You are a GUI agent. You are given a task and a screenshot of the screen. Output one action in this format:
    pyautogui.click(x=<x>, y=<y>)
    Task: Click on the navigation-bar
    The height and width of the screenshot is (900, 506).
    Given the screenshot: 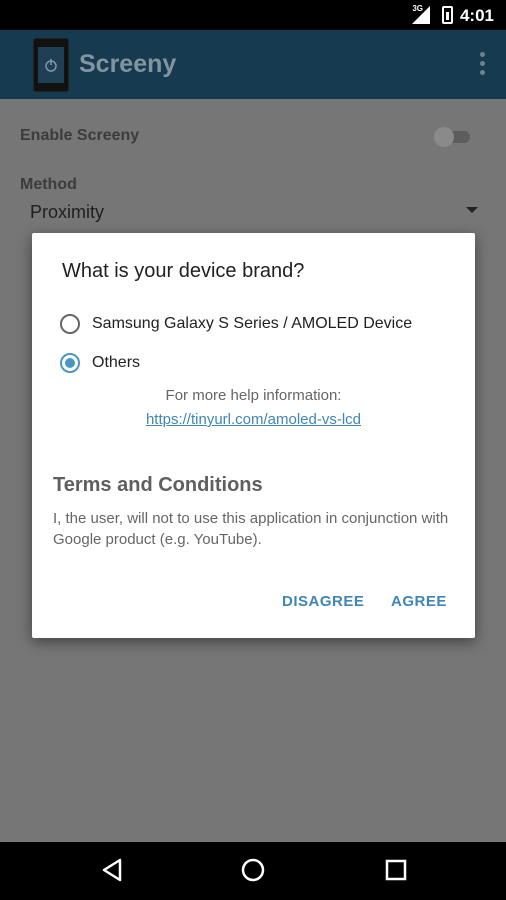 What is the action you would take?
    pyautogui.click(x=253, y=871)
    